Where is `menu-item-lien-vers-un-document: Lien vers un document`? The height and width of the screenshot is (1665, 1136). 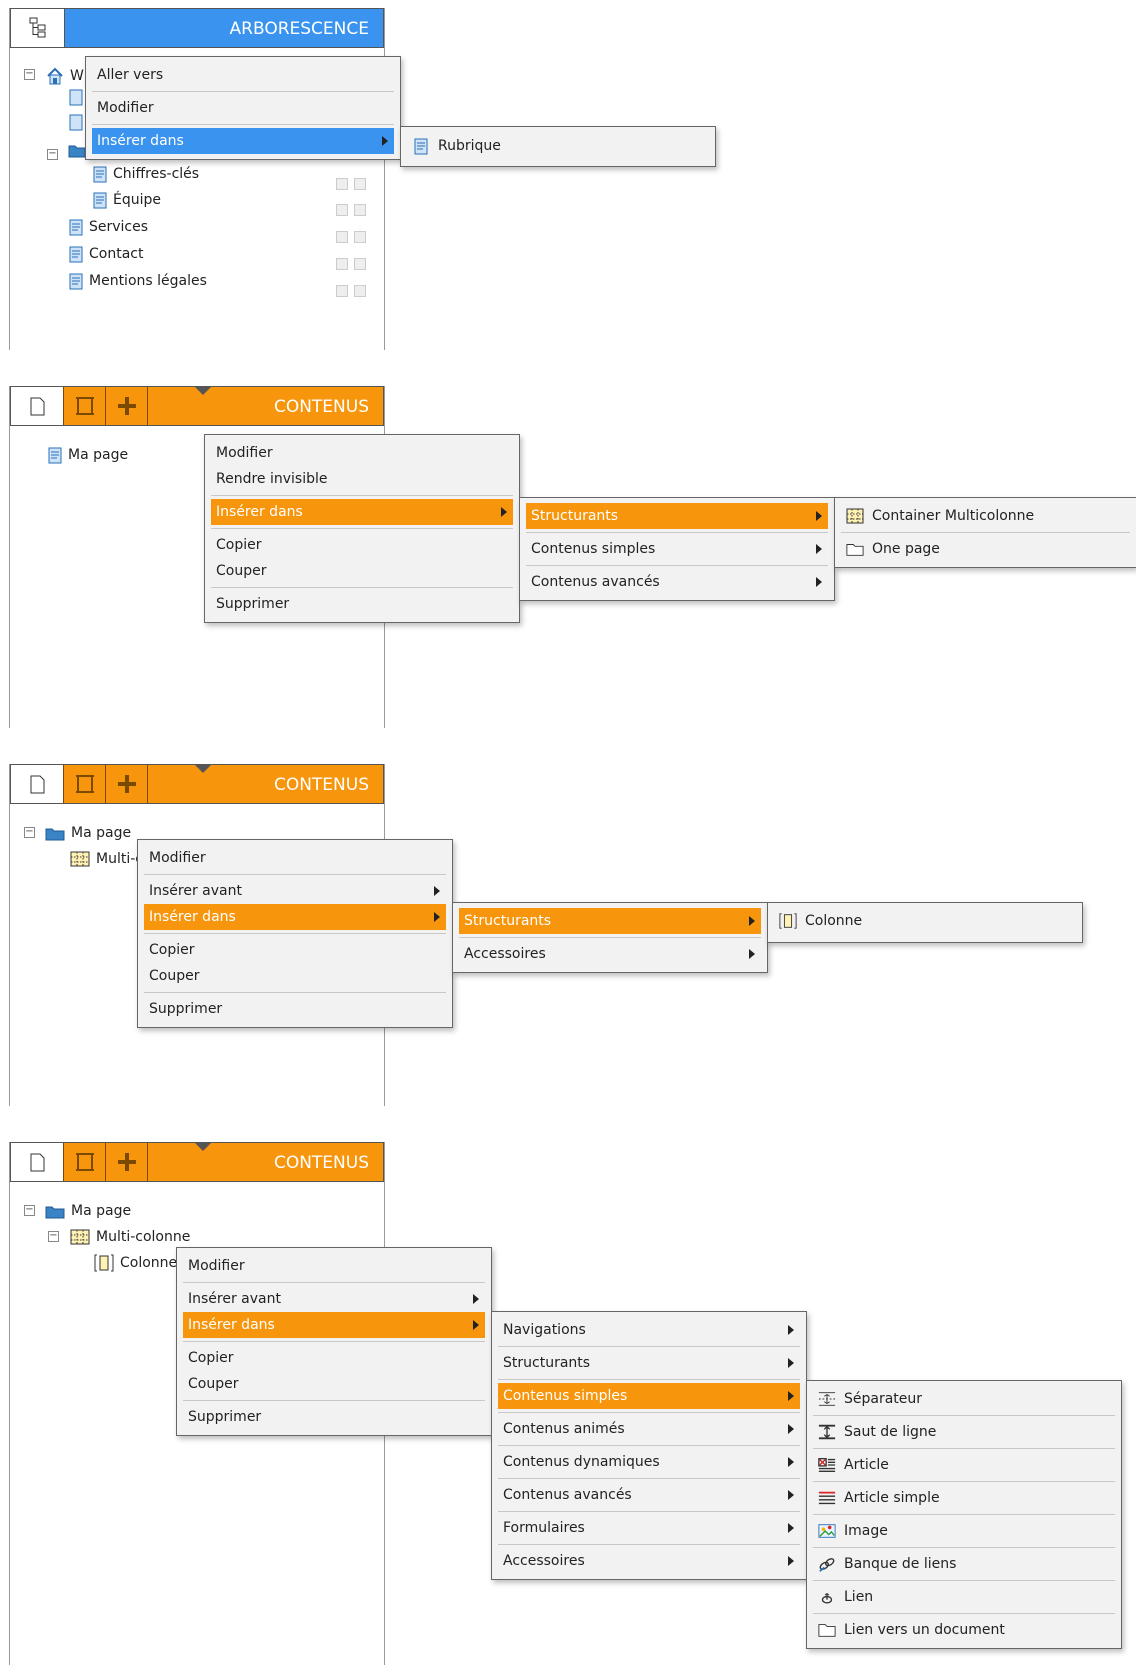 menu-item-lien-vers-un-document: Lien vers un document is located at coordinates (964, 1630).